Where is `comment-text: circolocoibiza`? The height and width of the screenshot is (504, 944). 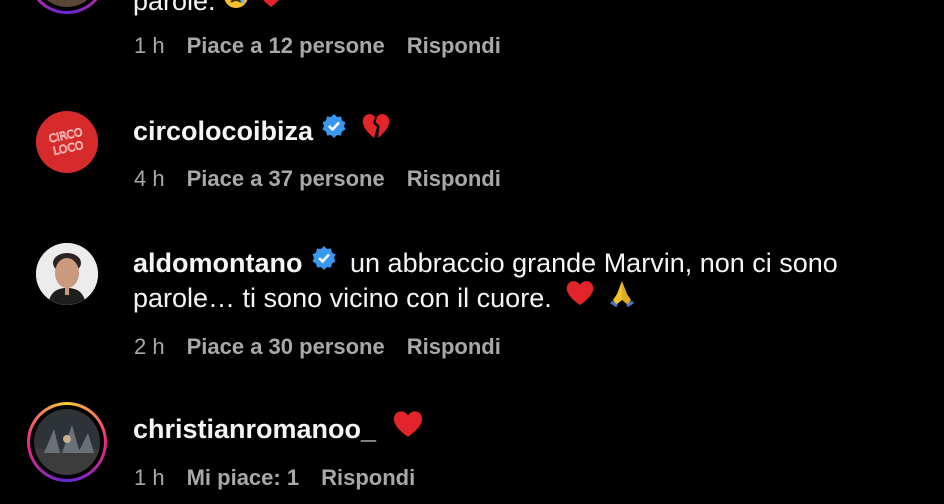
comment-text: circolocoibiza is located at coordinates (262, 130).